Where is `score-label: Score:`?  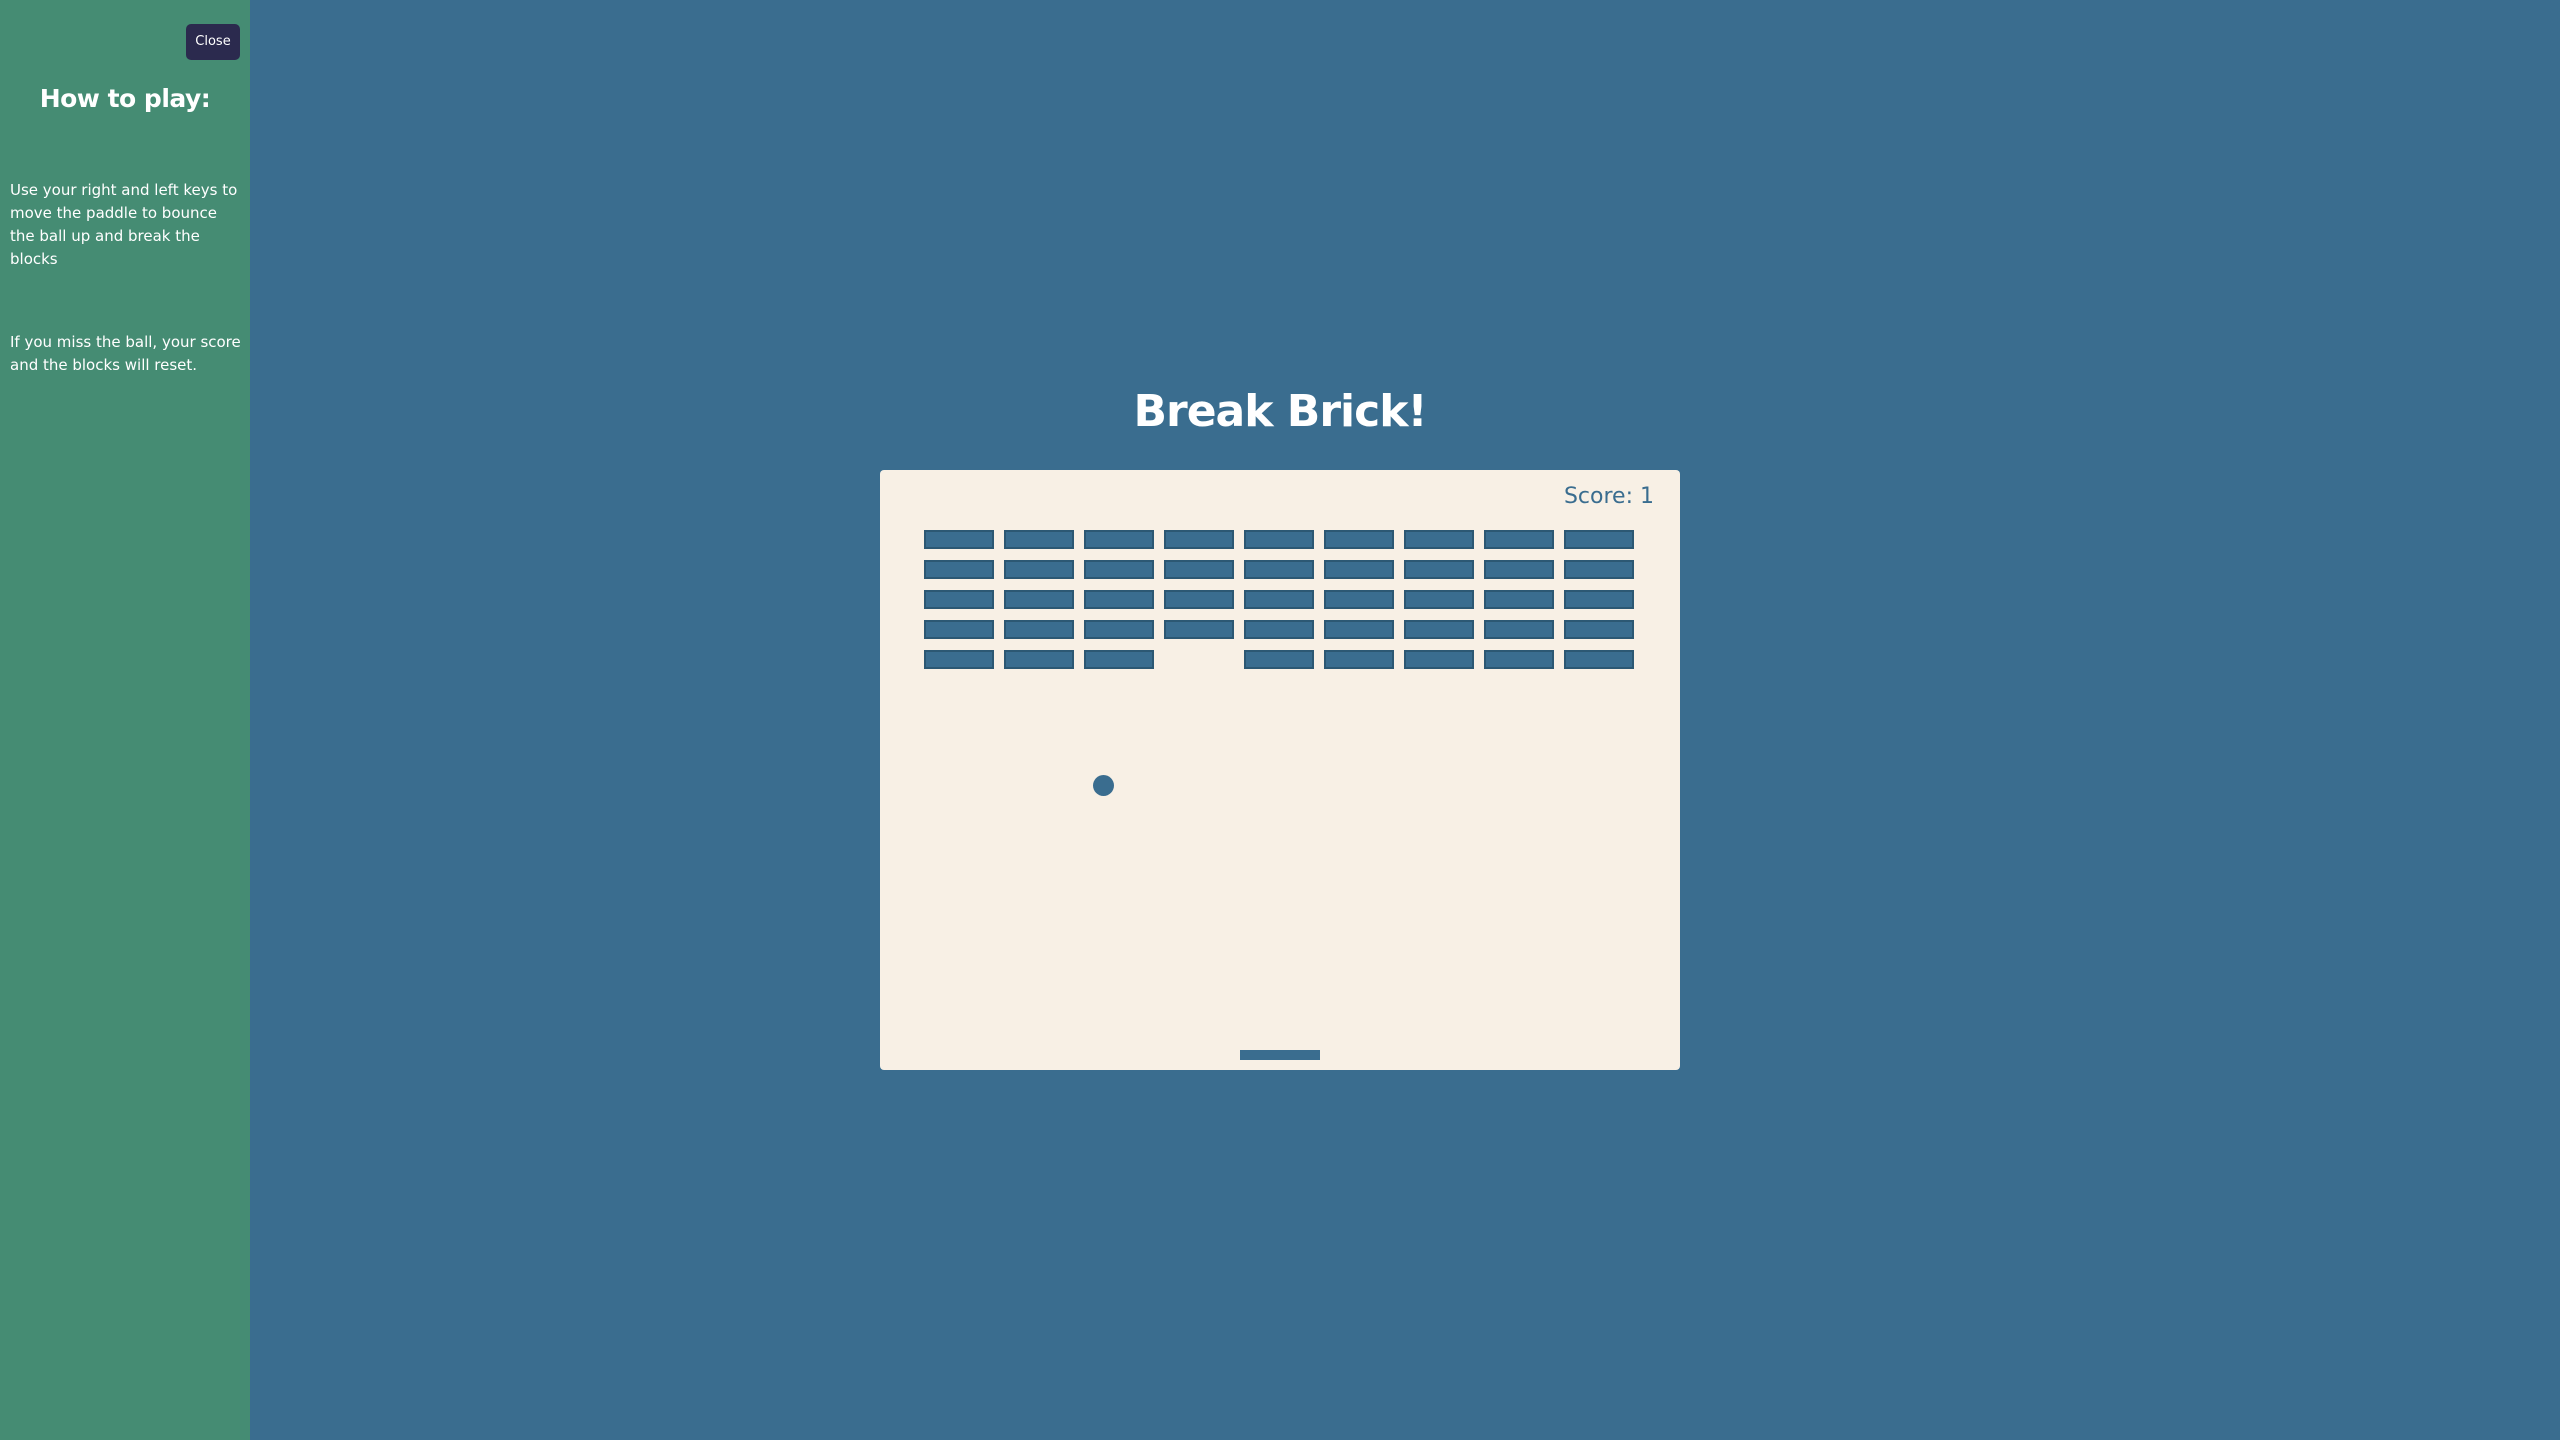 score-label: Score: is located at coordinates (1598, 496).